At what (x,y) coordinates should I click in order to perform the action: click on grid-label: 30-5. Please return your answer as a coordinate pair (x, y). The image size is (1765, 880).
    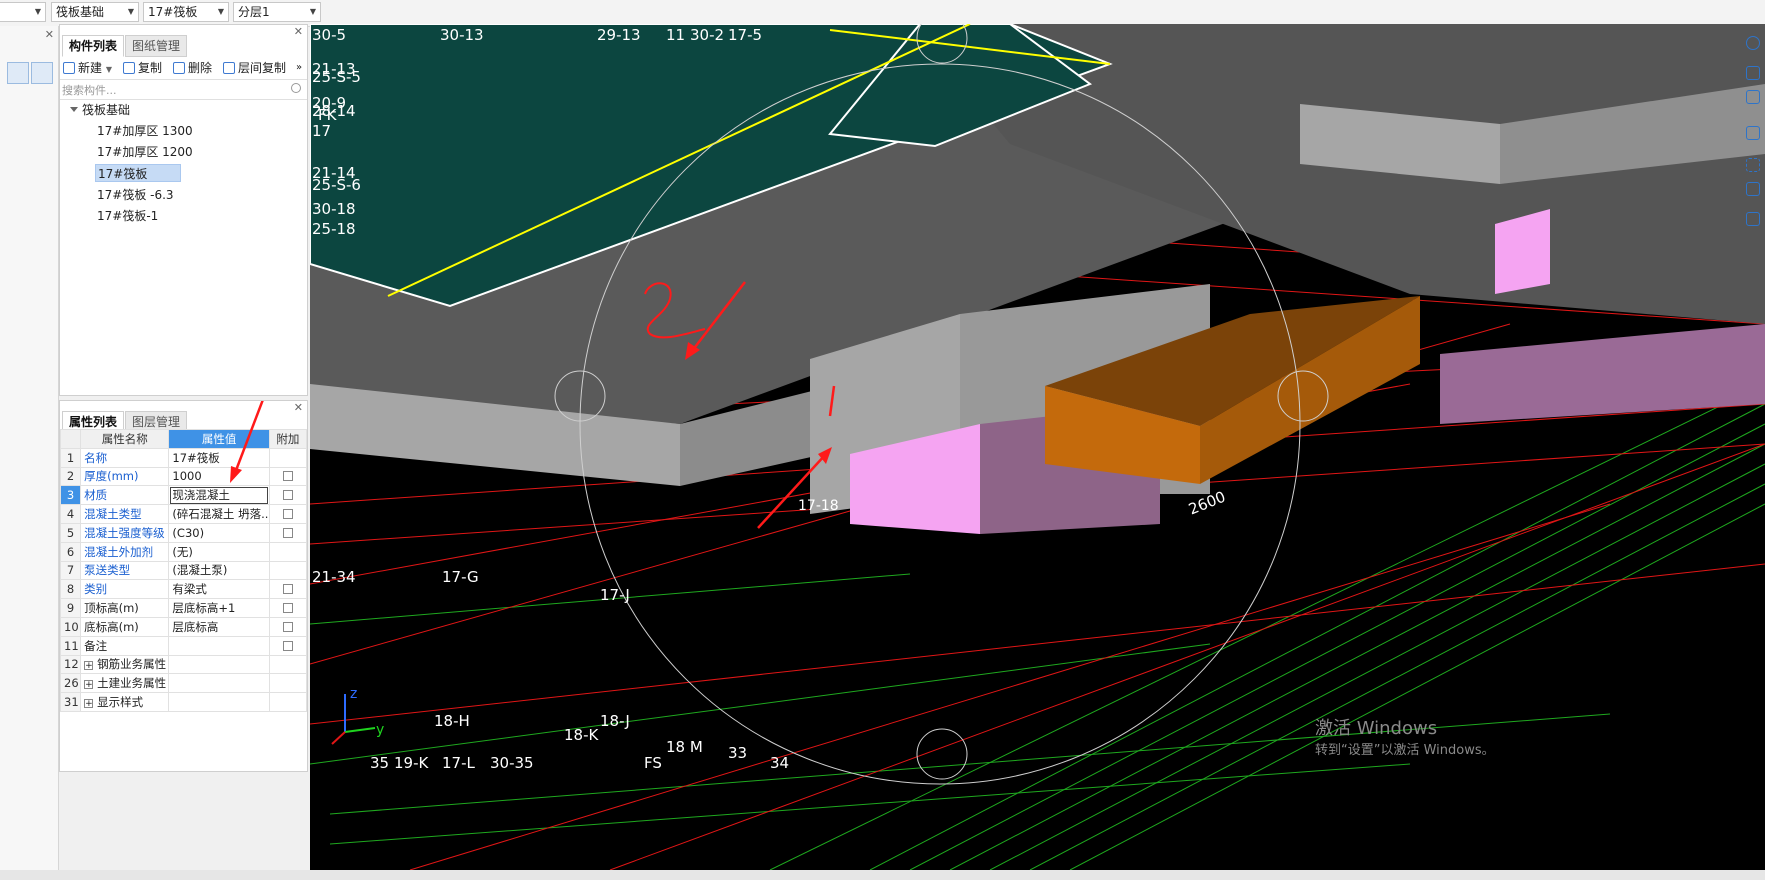
    Looking at the image, I should click on (329, 35).